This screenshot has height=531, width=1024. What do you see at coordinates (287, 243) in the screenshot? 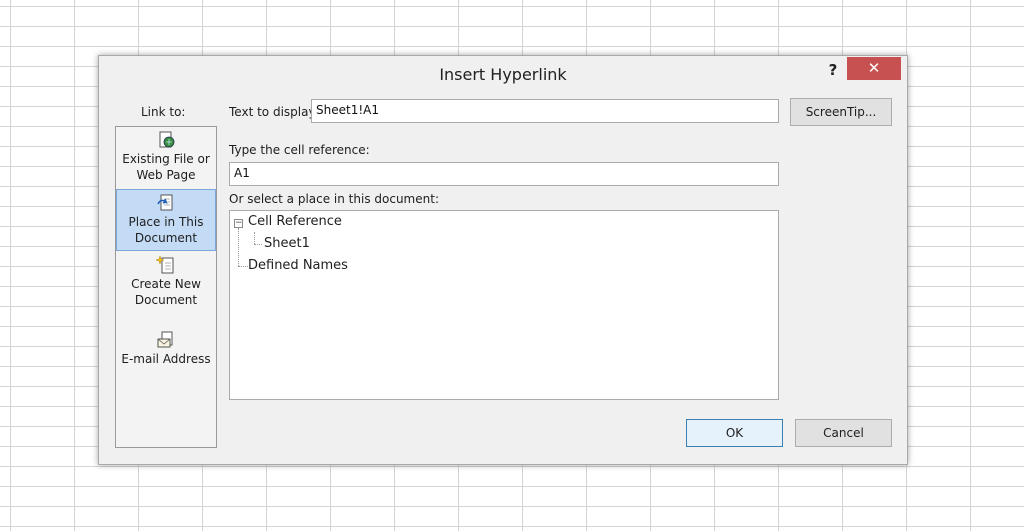
I see `tree-item-sheet1: Sheet1` at bounding box center [287, 243].